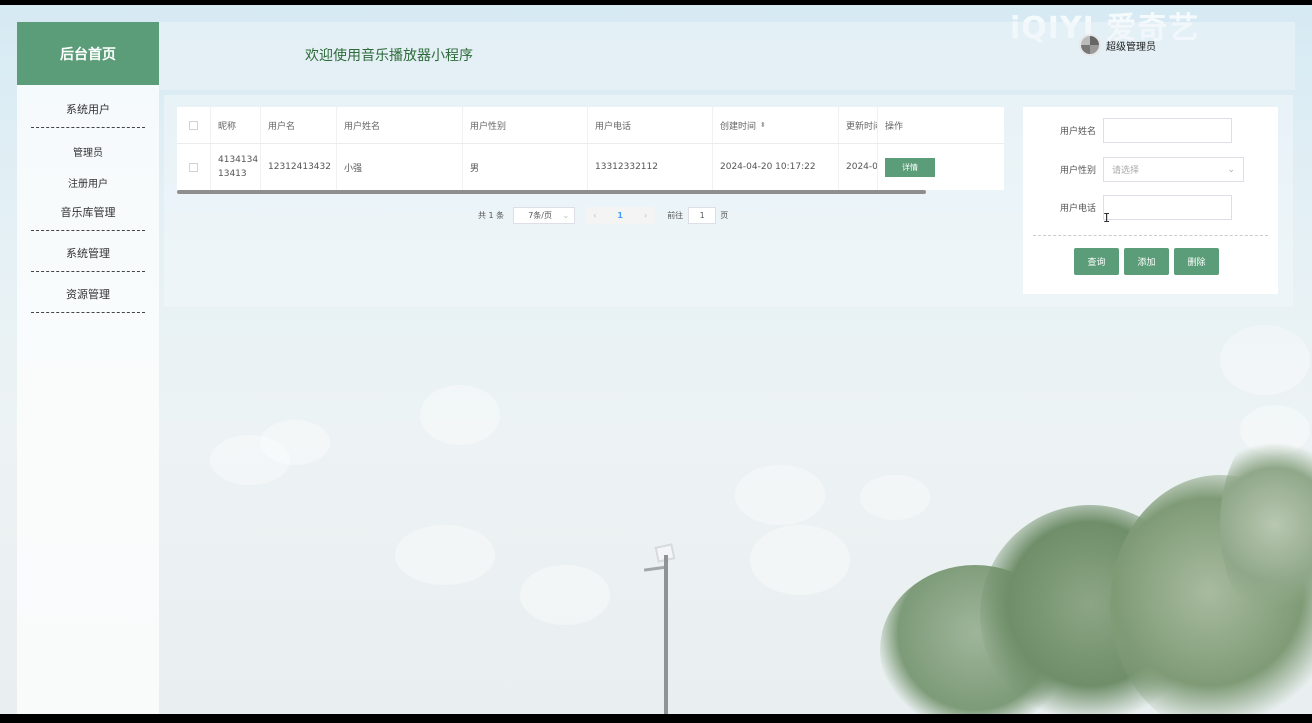 The width and height of the screenshot is (1312, 723). Describe the element at coordinates (1150, 235) in the screenshot. I see `form-divider` at that location.